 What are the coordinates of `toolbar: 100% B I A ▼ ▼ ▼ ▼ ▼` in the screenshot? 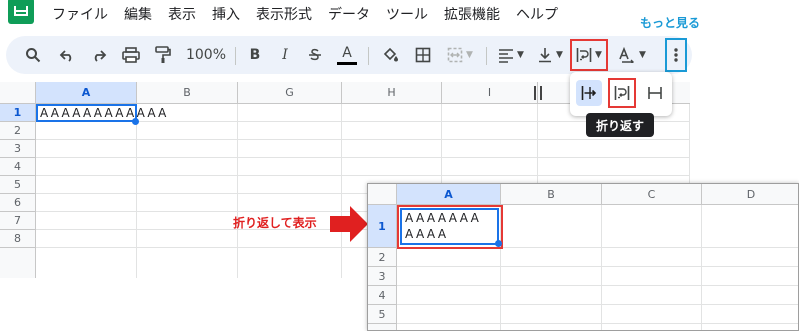 It's located at (349, 55).